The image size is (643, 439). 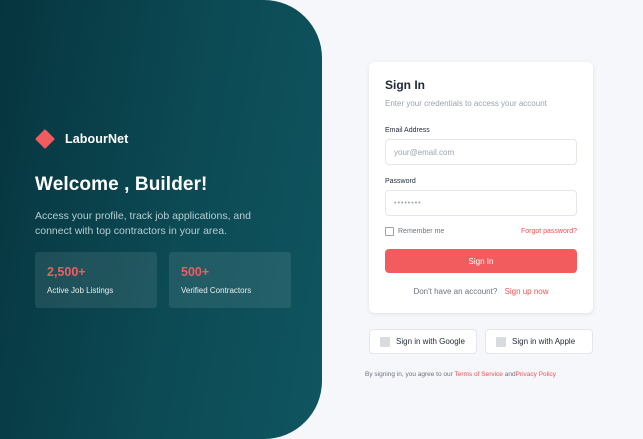 What do you see at coordinates (479, 374) in the screenshot?
I see `terms-of-service-link: Terms of Service` at bounding box center [479, 374].